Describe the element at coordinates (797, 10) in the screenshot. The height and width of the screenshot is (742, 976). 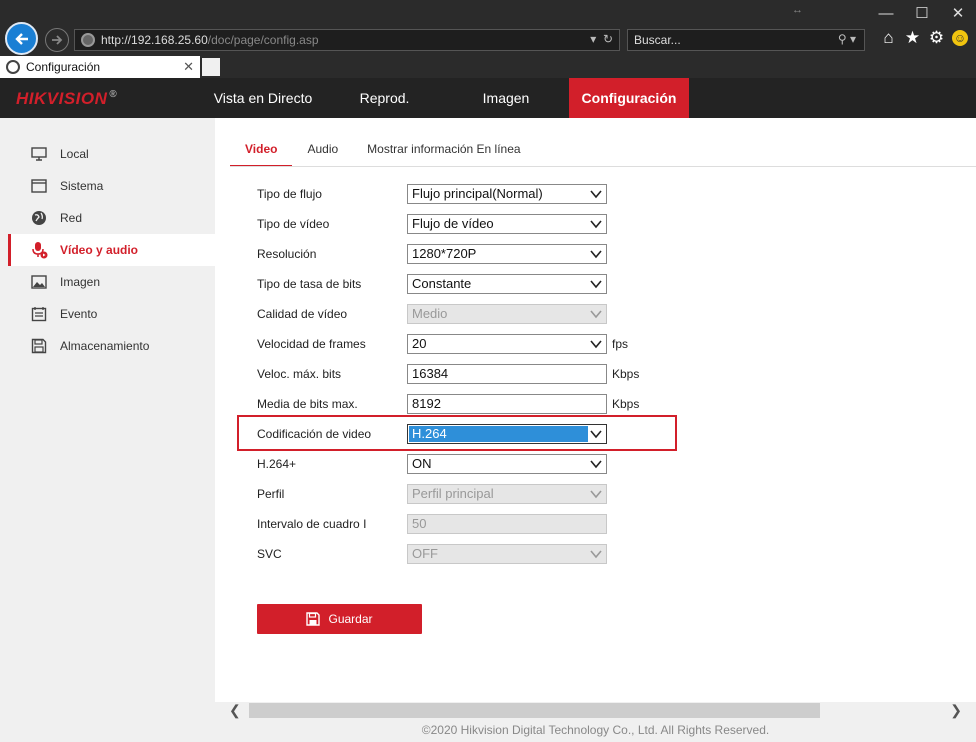
I see `resize-indicator-icon: ↔` at that location.